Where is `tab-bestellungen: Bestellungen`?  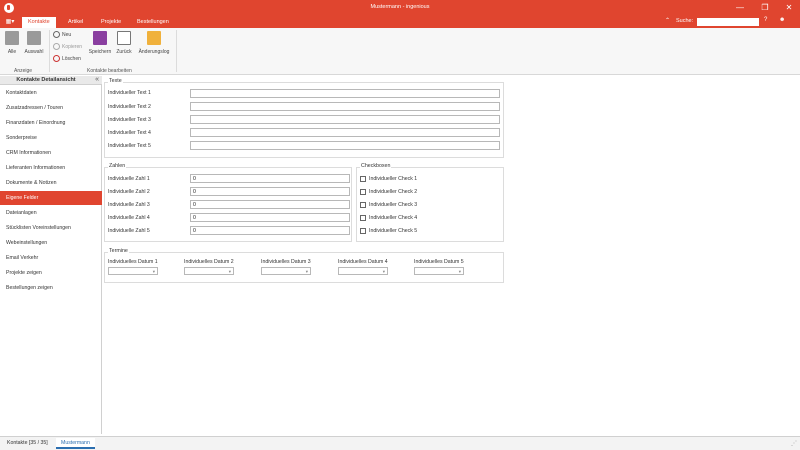
tab-bestellungen: Bestellungen is located at coordinates (153, 22).